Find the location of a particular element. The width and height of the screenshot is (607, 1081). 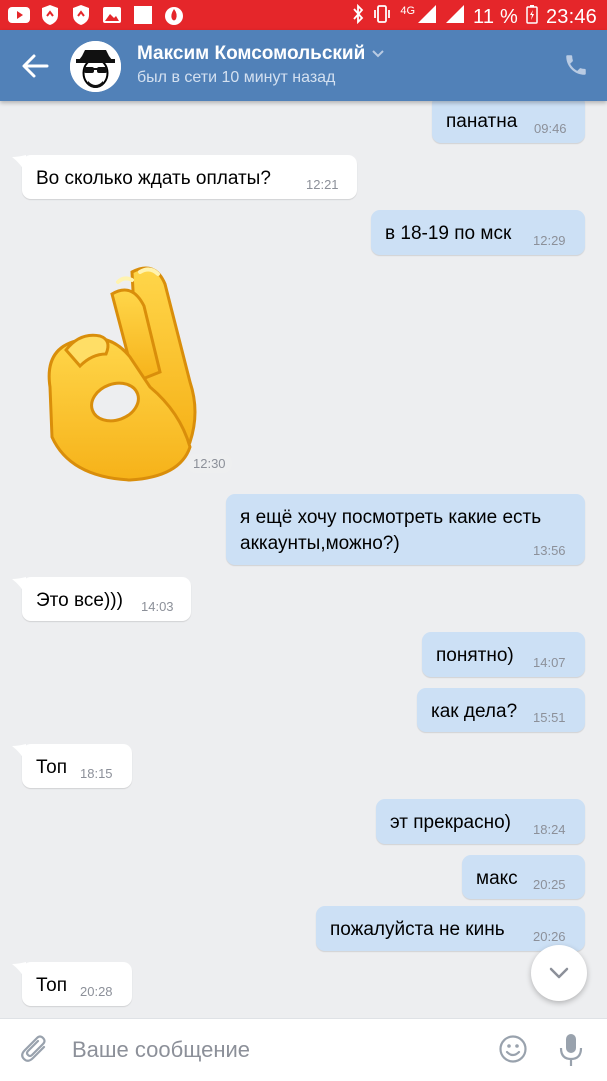

status-bar: 4G 11 % 23:46 is located at coordinates (303, 15).